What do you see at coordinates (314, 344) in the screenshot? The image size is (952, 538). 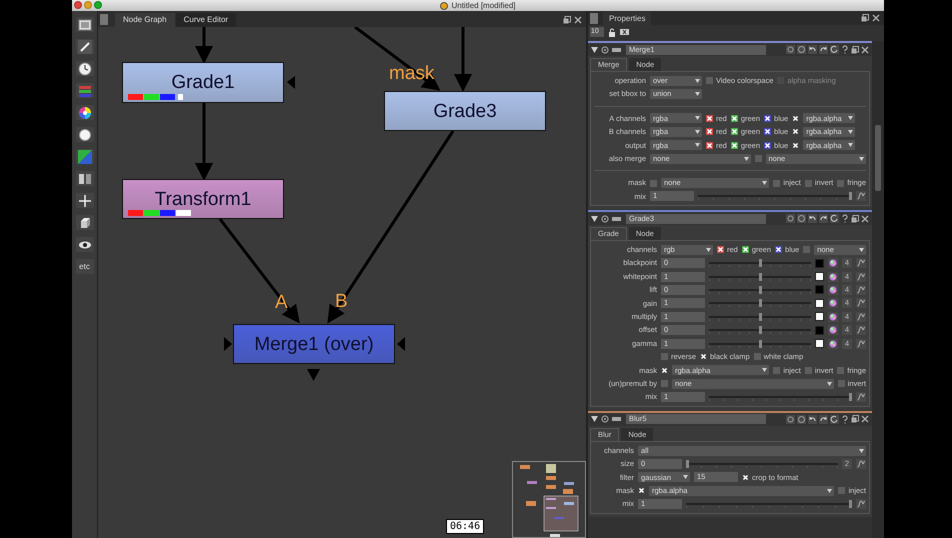 I see `node: Merge1 (over)` at bounding box center [314, 344].